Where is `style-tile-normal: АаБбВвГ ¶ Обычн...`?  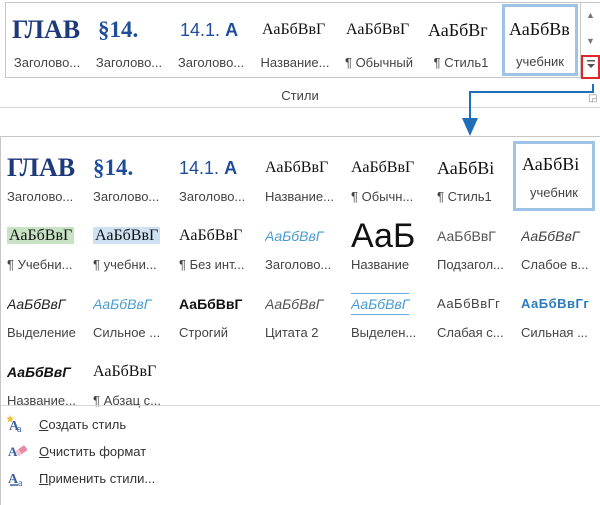
style-tile-normal: АаБбВвГ ¶ Обычн... is located at coordinates (389, 178).